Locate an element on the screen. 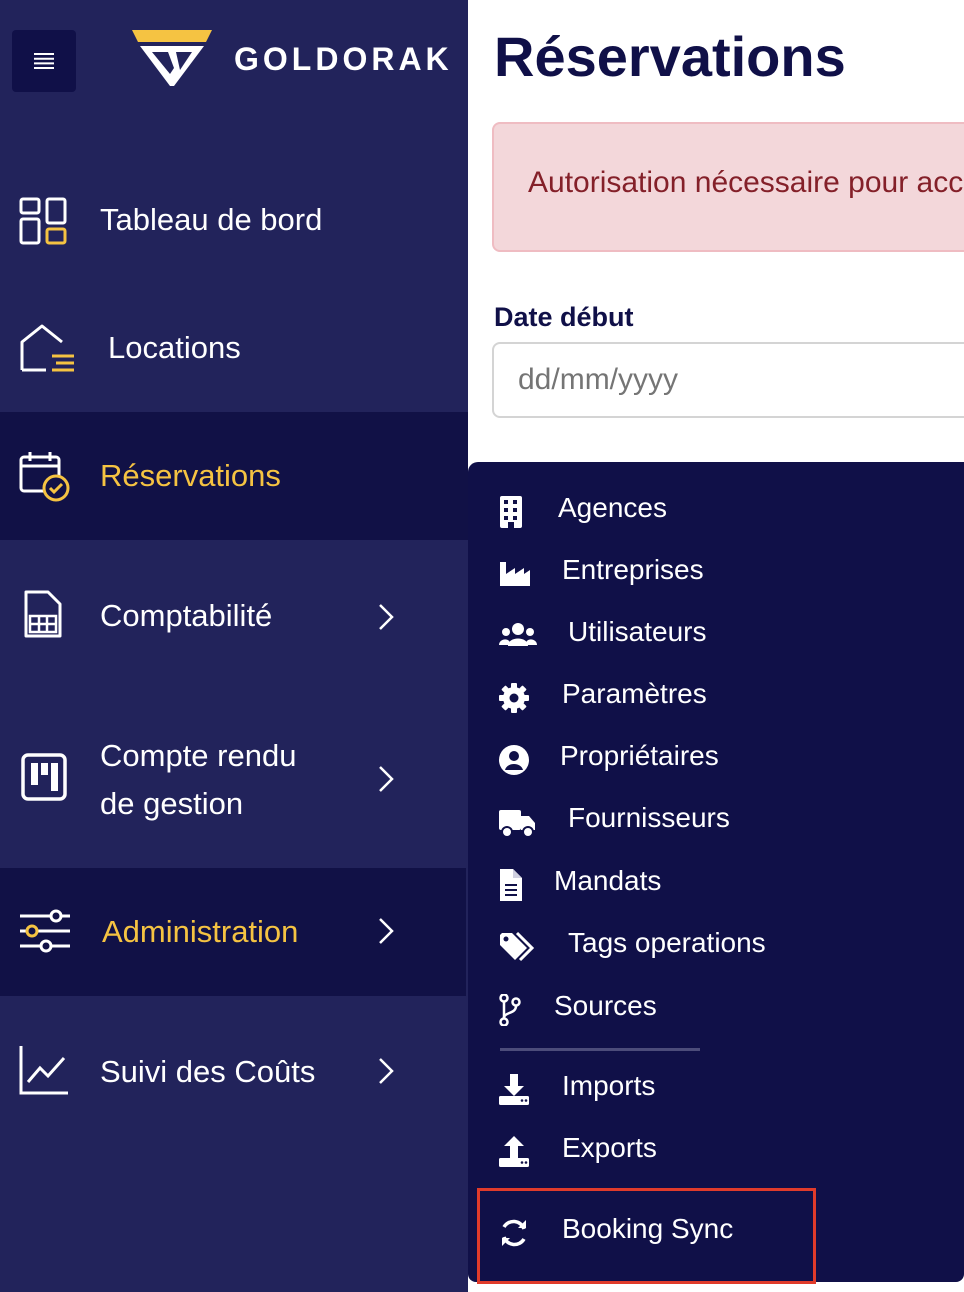  sidebar-item-label: Locations is located at coordinates (174, 347).